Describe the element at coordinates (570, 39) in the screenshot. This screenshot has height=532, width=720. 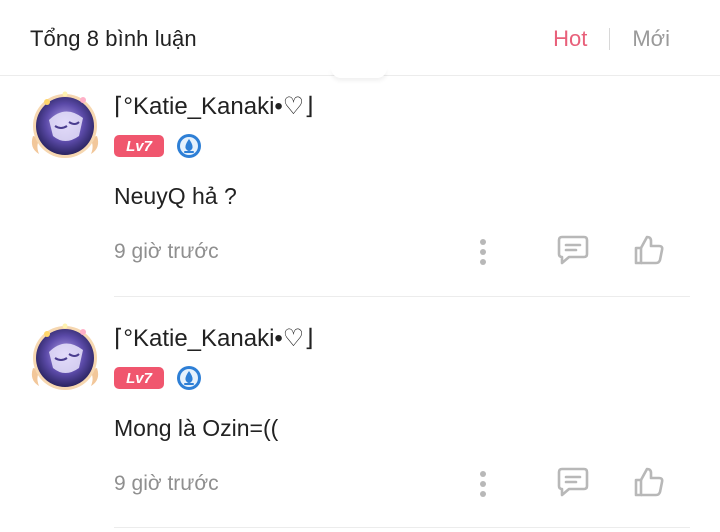
I see `sort-hot-tab: Hot` at that location.